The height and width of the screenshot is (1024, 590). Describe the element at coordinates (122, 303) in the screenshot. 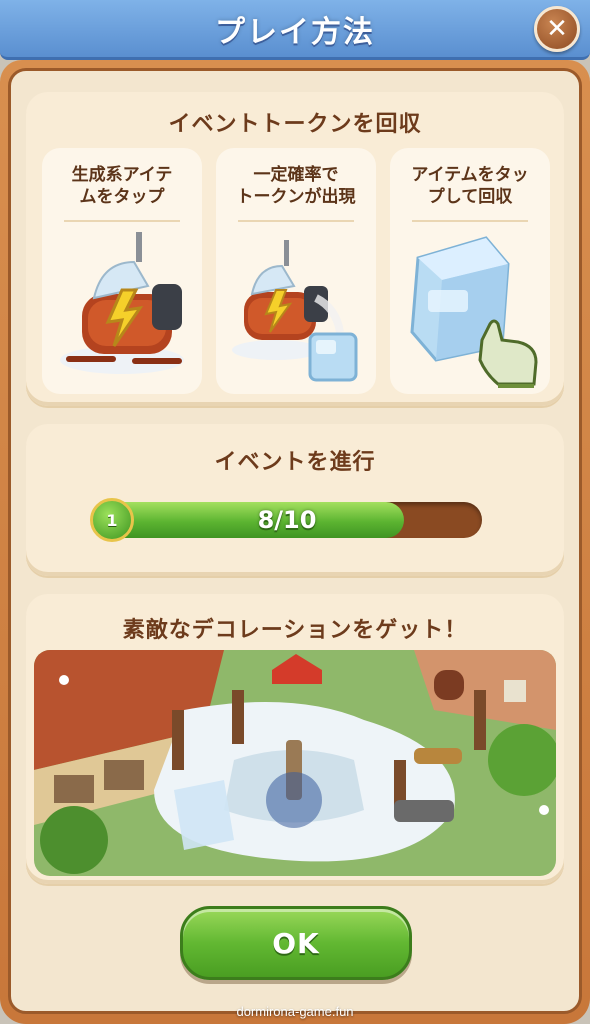

I see `snowmobile-lightning-icon` at that location.